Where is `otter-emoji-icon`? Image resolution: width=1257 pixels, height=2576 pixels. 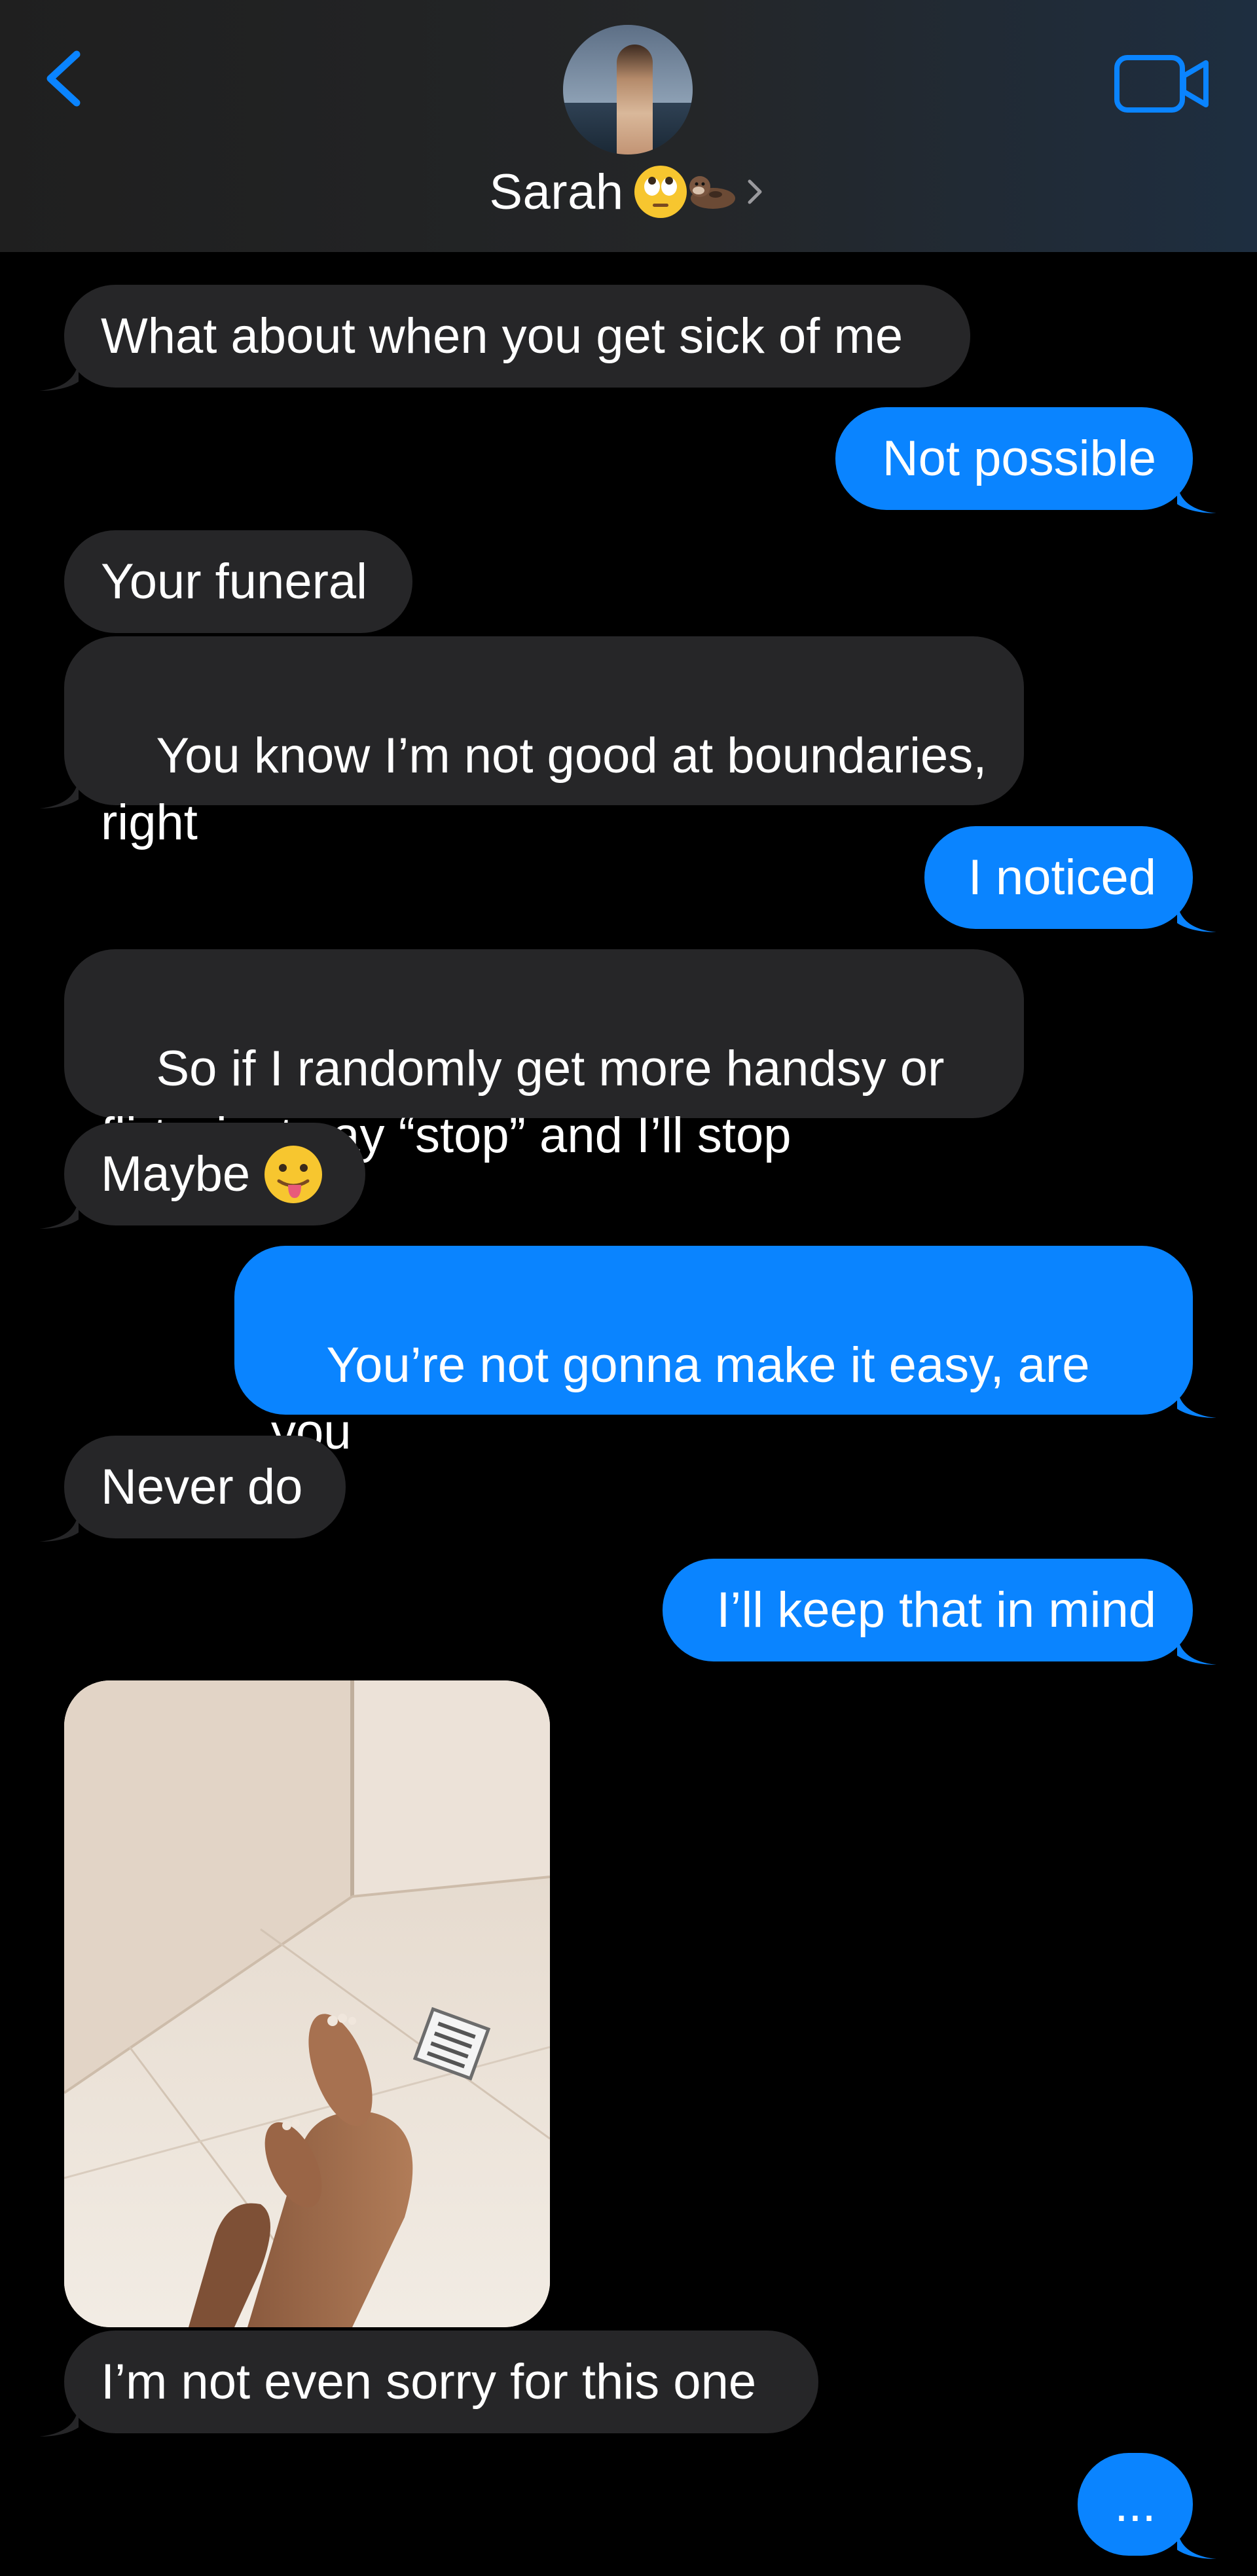 otter-emoji-icon is located at coordinates (712, 192).